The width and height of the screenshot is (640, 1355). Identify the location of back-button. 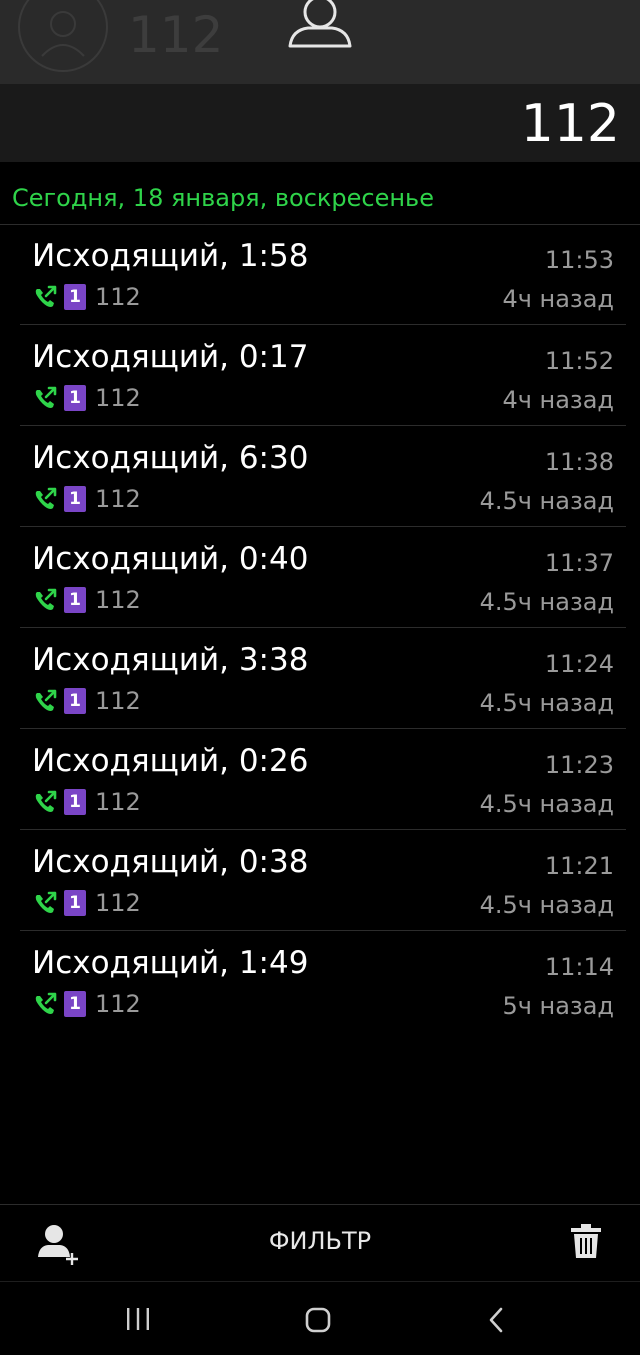
(496, 1322).